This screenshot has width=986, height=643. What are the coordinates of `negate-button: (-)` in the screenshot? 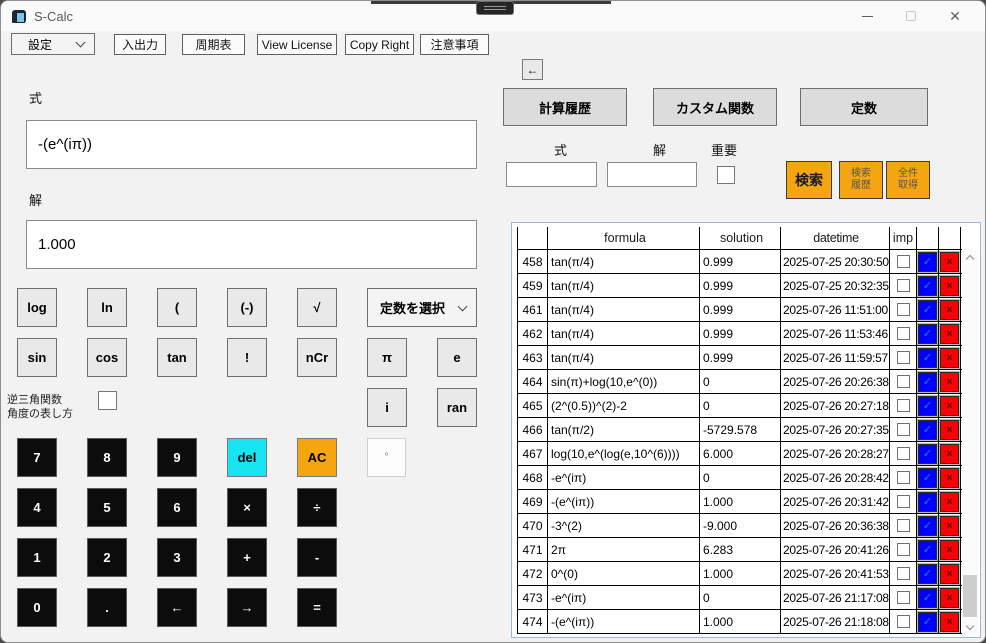 It's located at (247, 307).